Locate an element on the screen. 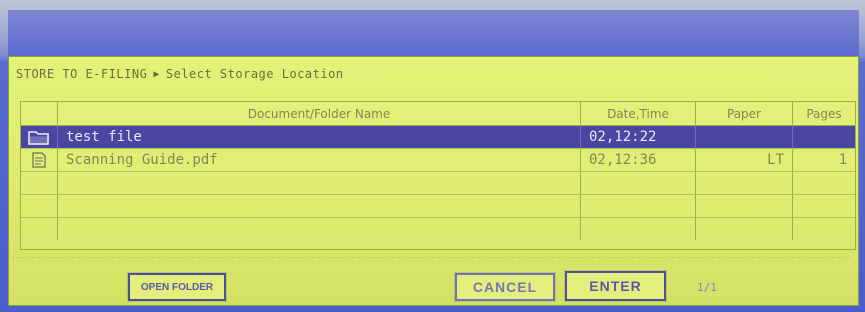 This screenshot has width=865, height=312. enter-button: ENTER is located at coordinates (615, 286).